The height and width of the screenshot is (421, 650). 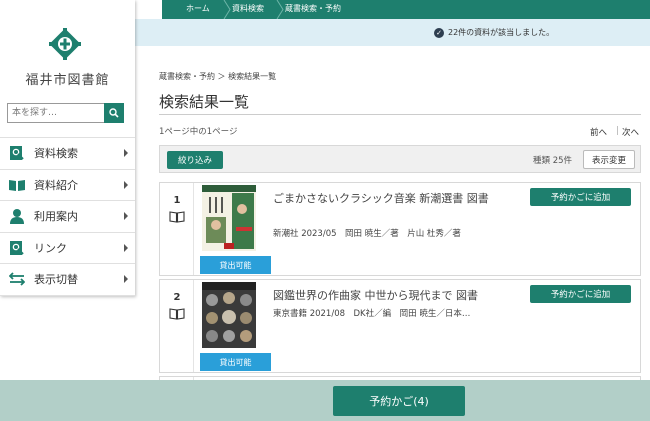 I want to click on sidebar-item-label: 資料紹介, so click(x=56, y=185).